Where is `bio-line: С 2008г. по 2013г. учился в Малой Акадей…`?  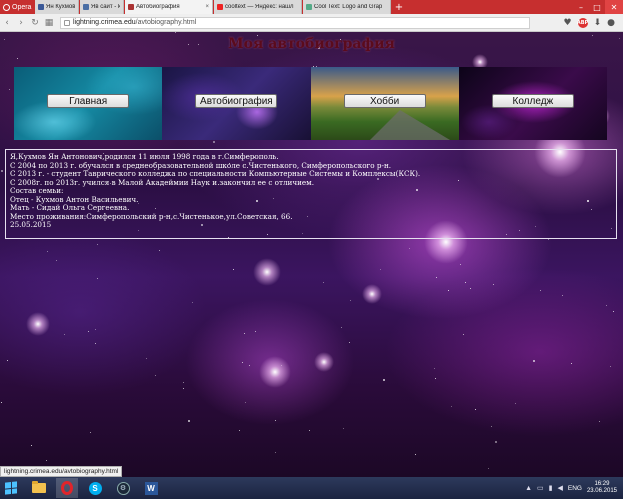 bio-line: С 2008г. по 2013г. учился в Малой Акадей… is located at coordinates (162, 182).